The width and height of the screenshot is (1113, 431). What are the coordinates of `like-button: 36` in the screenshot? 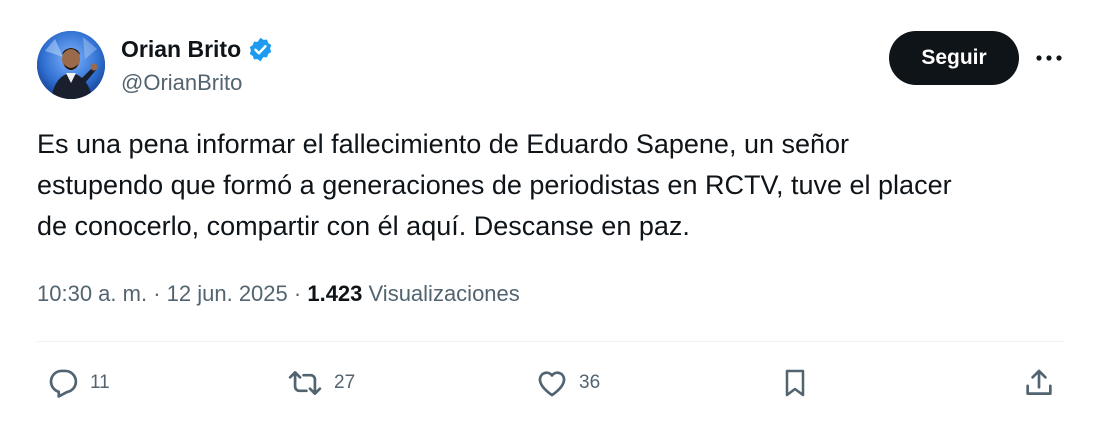 It's located at (567, 383).